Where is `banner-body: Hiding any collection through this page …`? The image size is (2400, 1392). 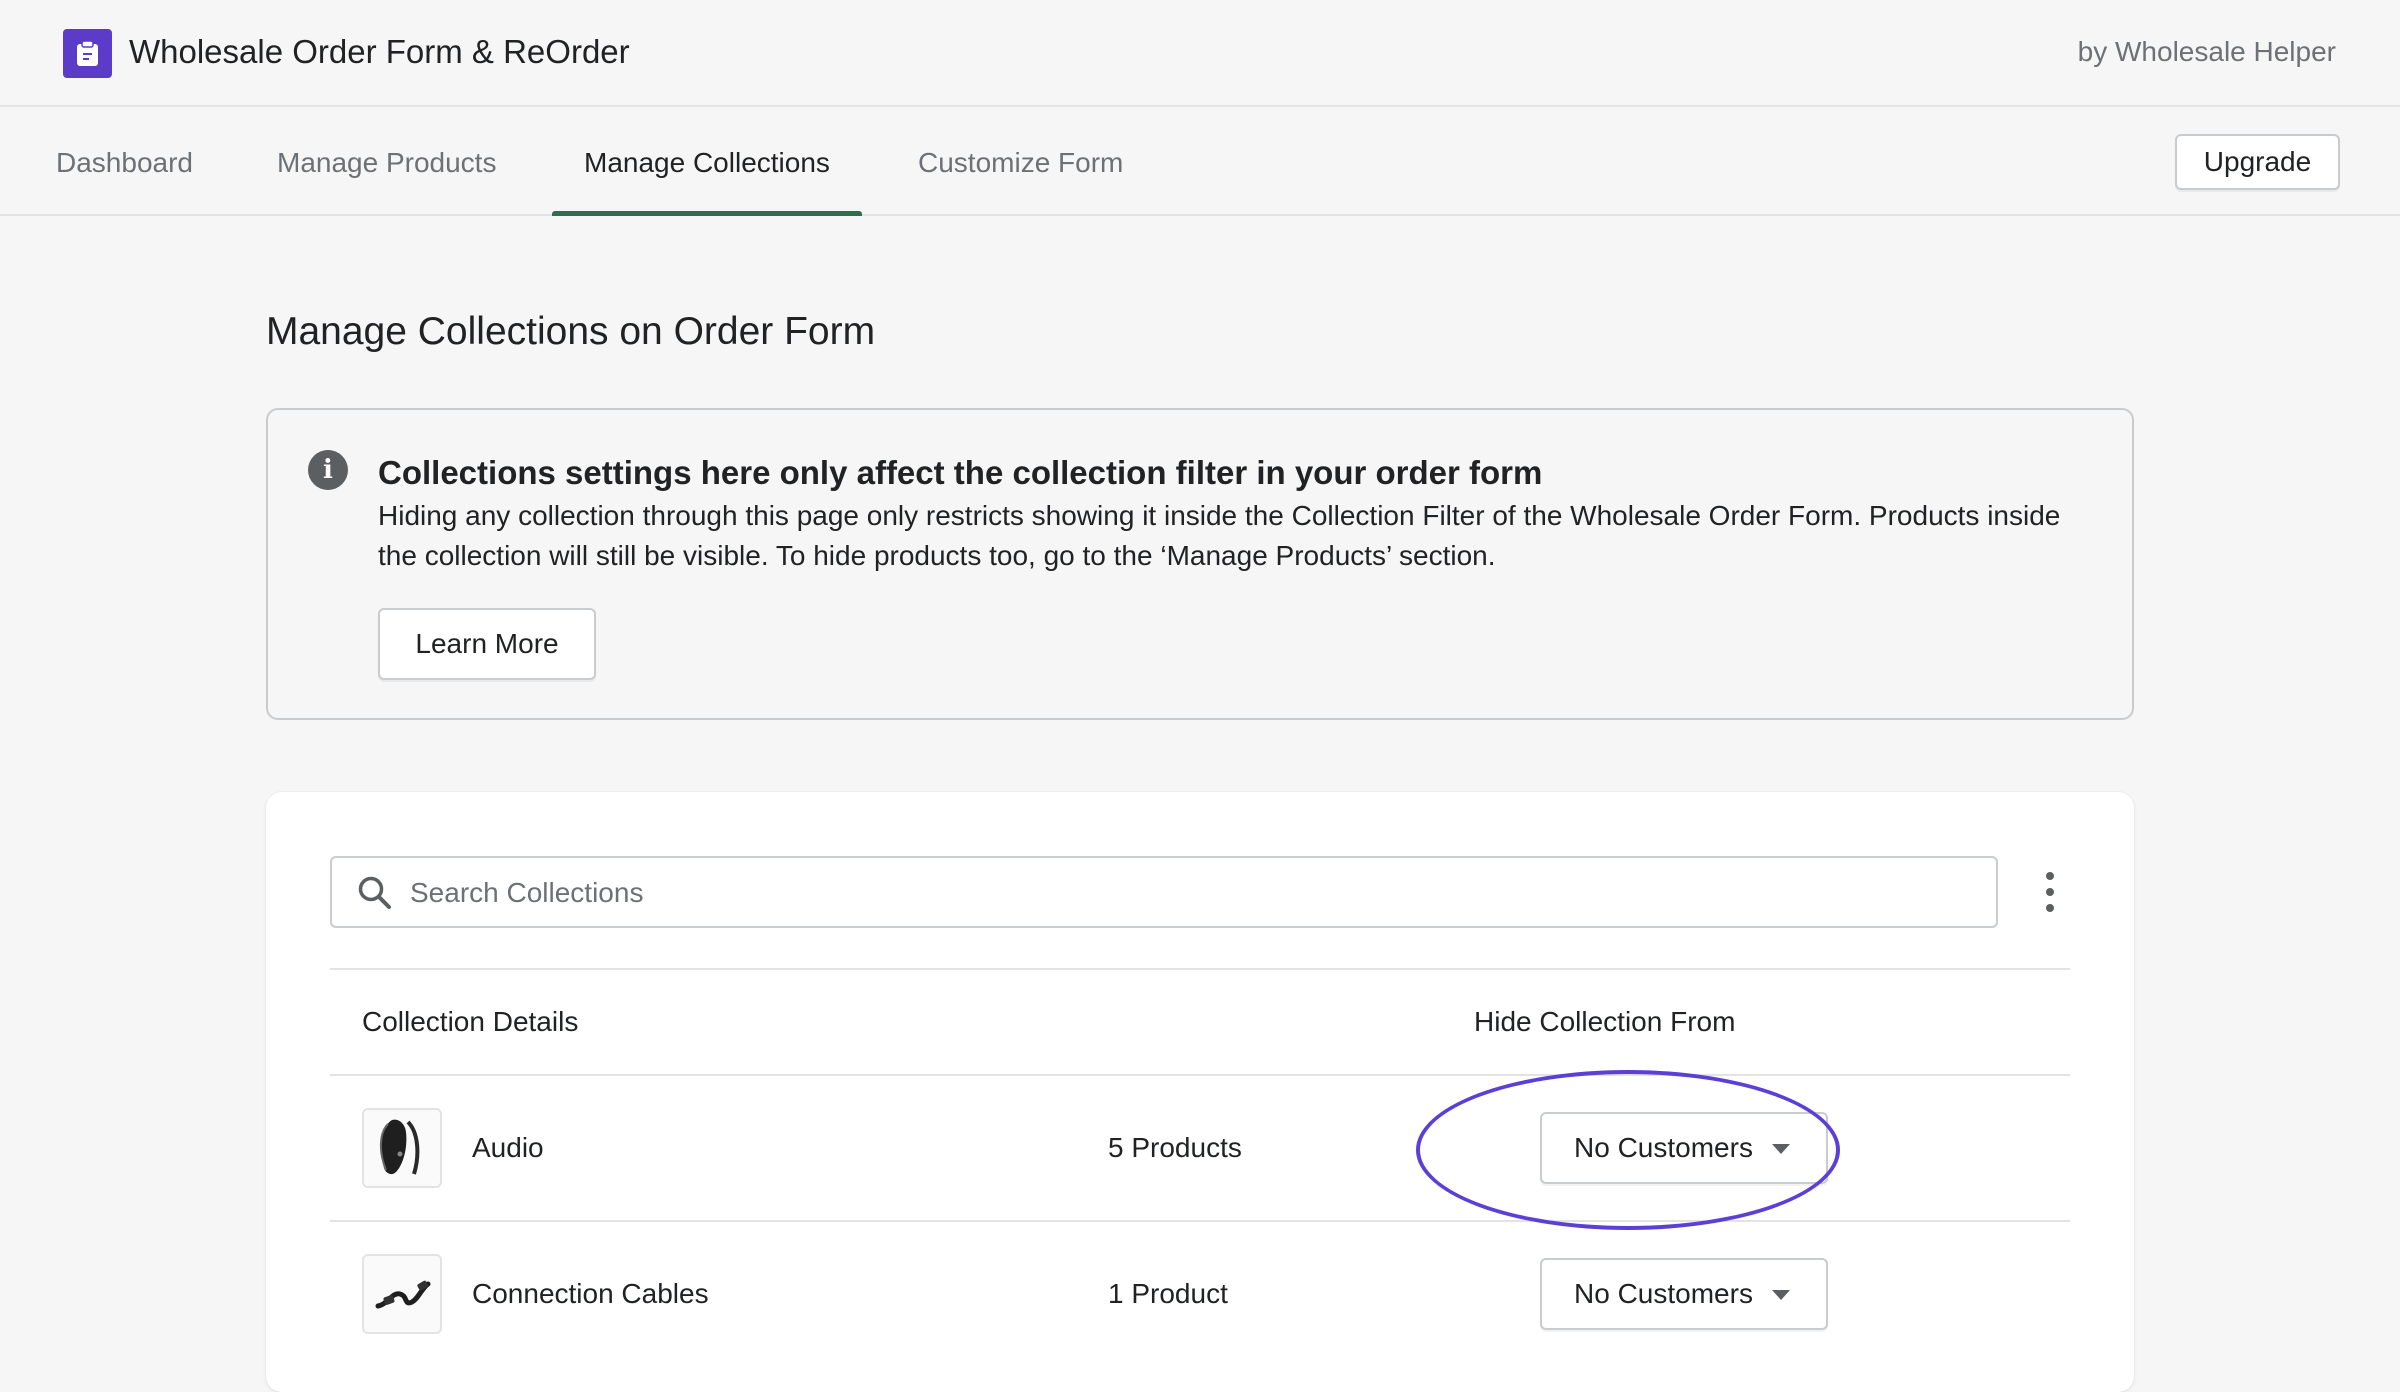 banner-body: Hiding any collection through this page … is located at coordinates (1219, 535).